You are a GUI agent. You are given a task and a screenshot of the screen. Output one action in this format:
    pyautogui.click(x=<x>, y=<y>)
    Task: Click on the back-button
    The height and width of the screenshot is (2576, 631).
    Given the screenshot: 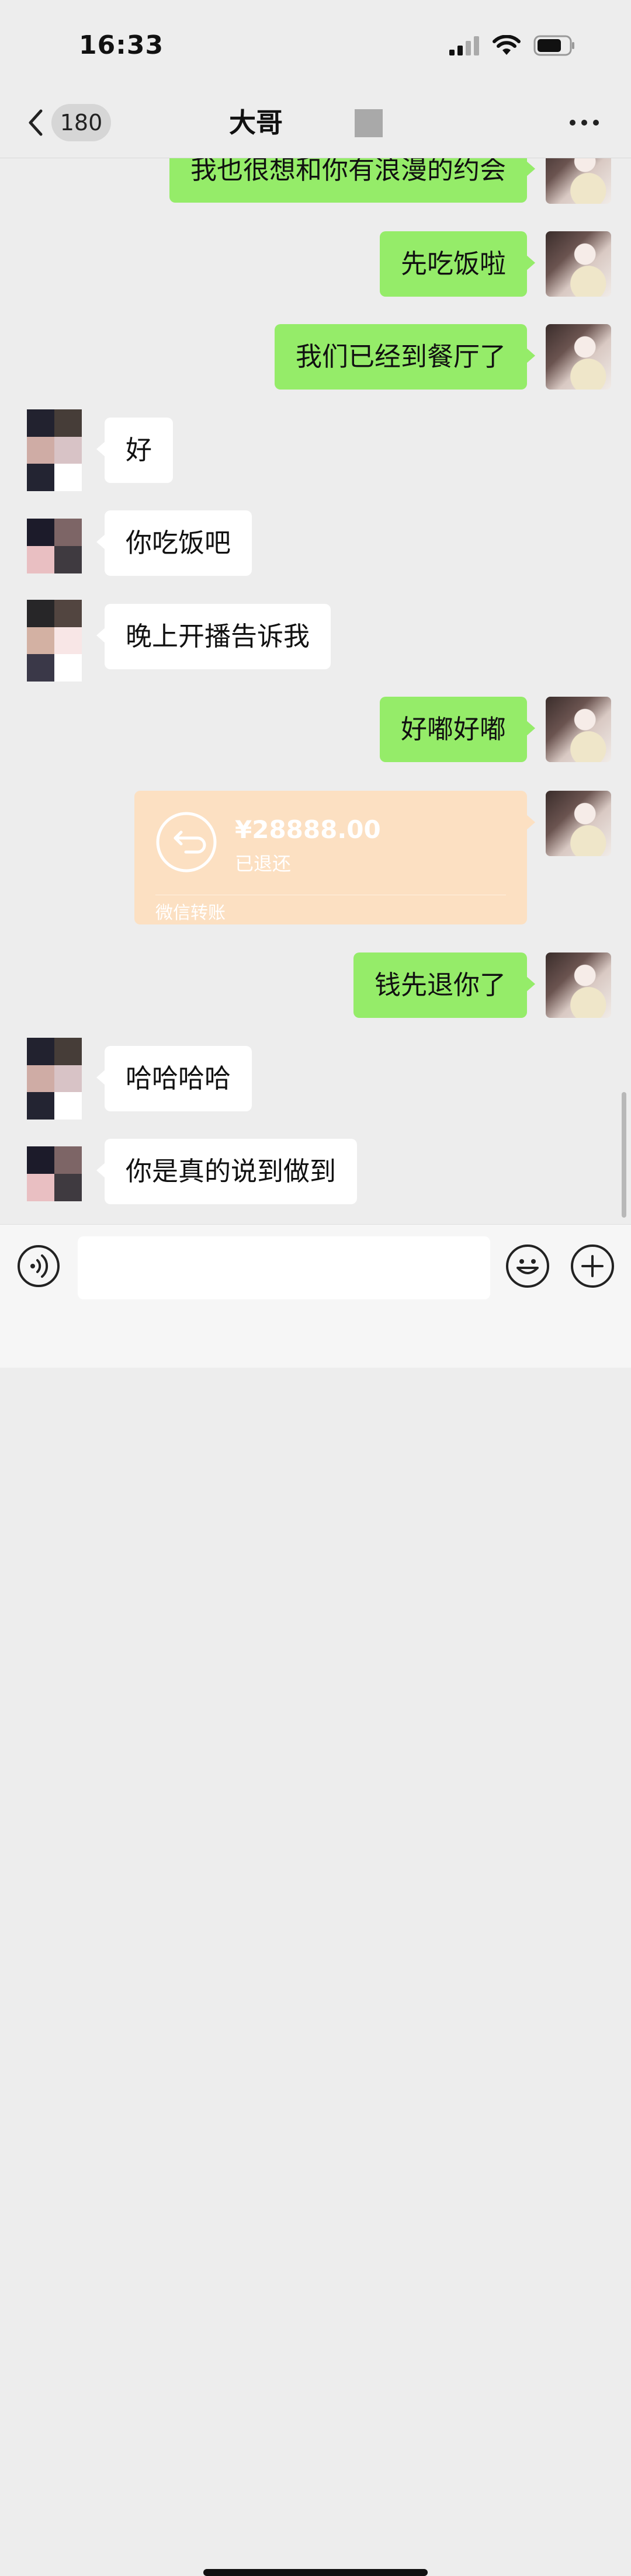 What is the action you would take?
    pyautogui.click(x=35, y=122)
    